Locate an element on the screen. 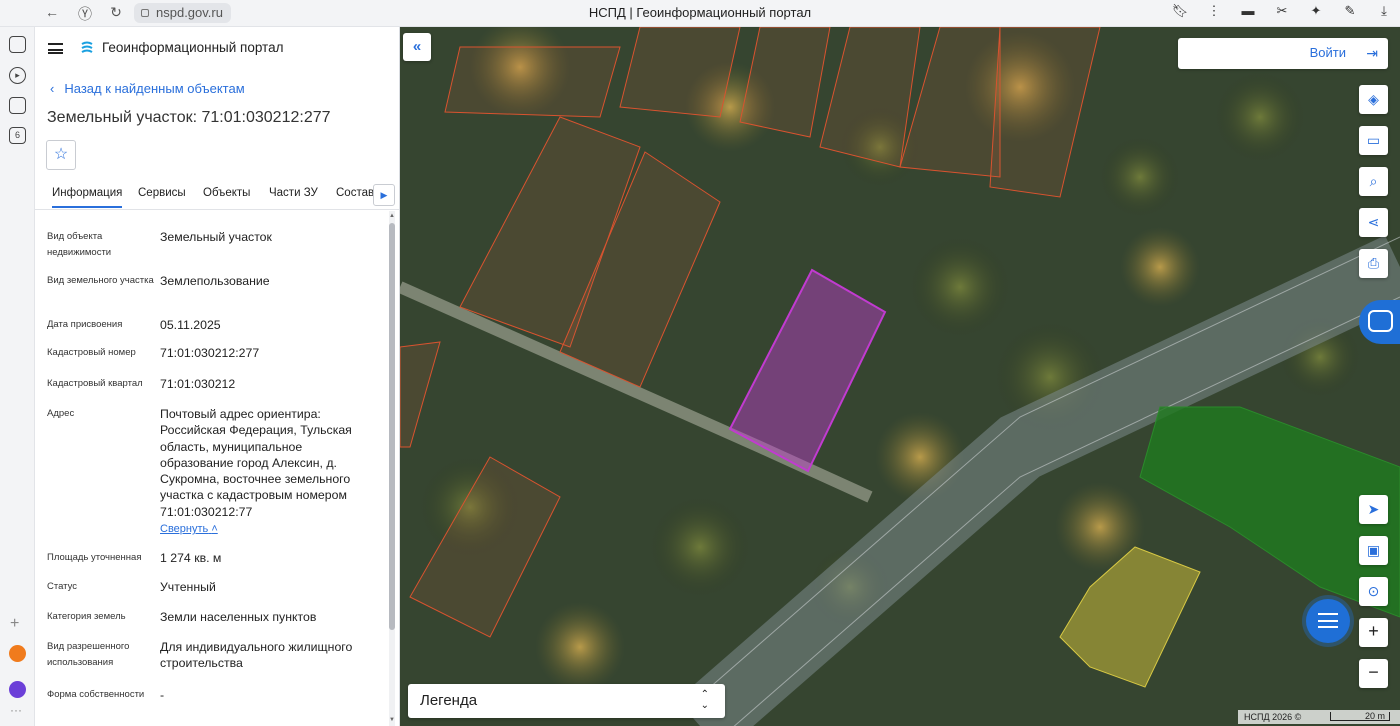 The width and height of the screenshot is (1400, 726). scrollbar-thumb is located at coordinates (392, 426).